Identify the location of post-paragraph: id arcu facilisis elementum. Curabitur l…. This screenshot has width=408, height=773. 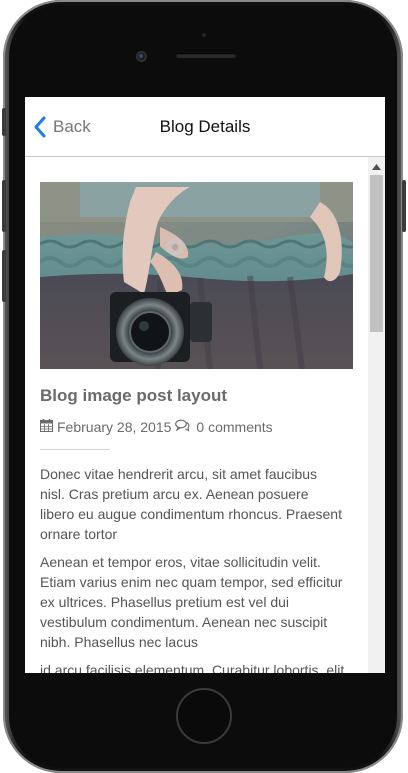
(192, 667).